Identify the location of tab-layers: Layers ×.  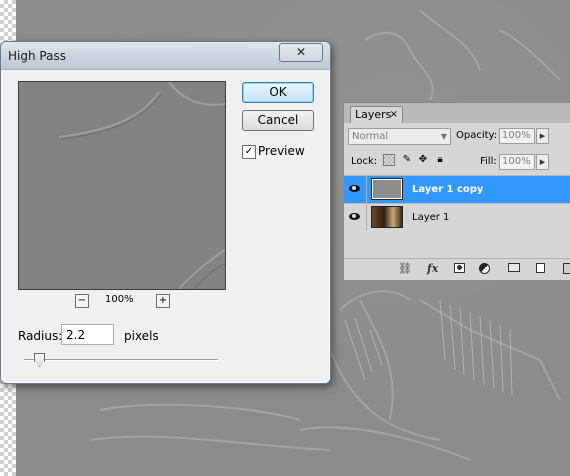
(376, 114).